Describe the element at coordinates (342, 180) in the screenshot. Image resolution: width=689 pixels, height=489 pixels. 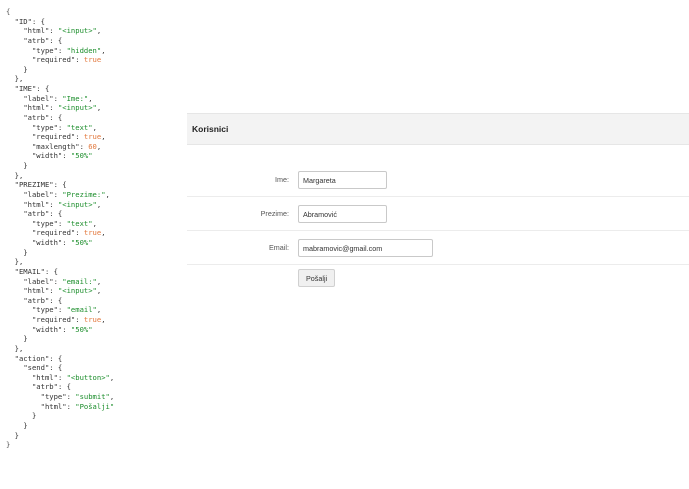
I see `ime-input: Margareta` at that location.